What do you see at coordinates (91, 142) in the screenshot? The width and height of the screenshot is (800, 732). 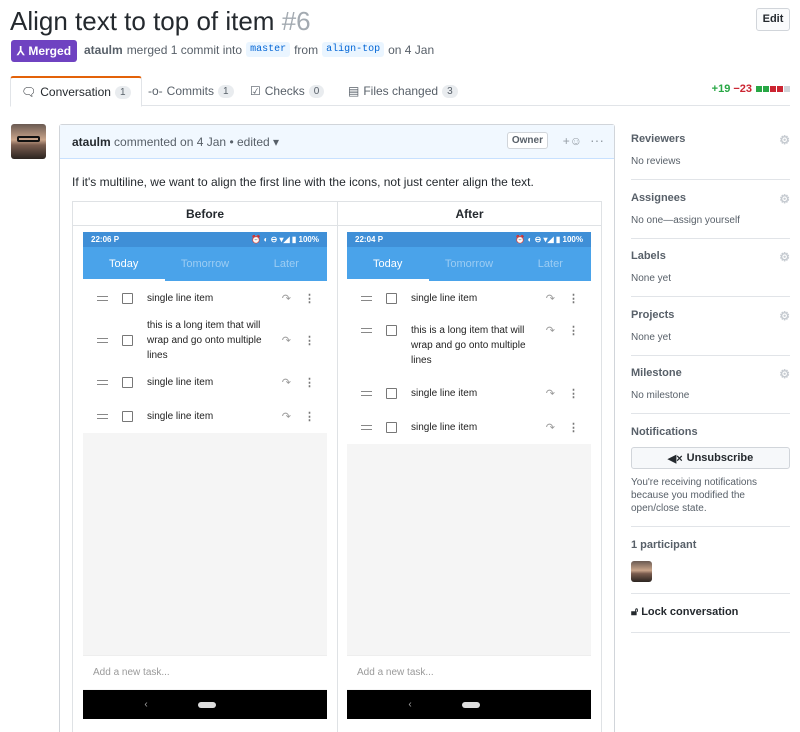 I see `comment-author: ataulm` at bounding box center [91, 142].